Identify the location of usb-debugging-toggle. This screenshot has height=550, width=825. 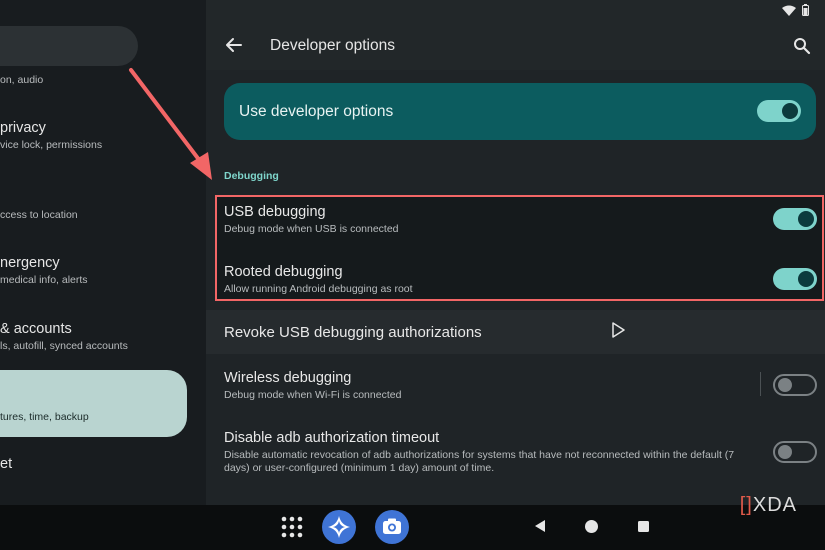
(795, 219).